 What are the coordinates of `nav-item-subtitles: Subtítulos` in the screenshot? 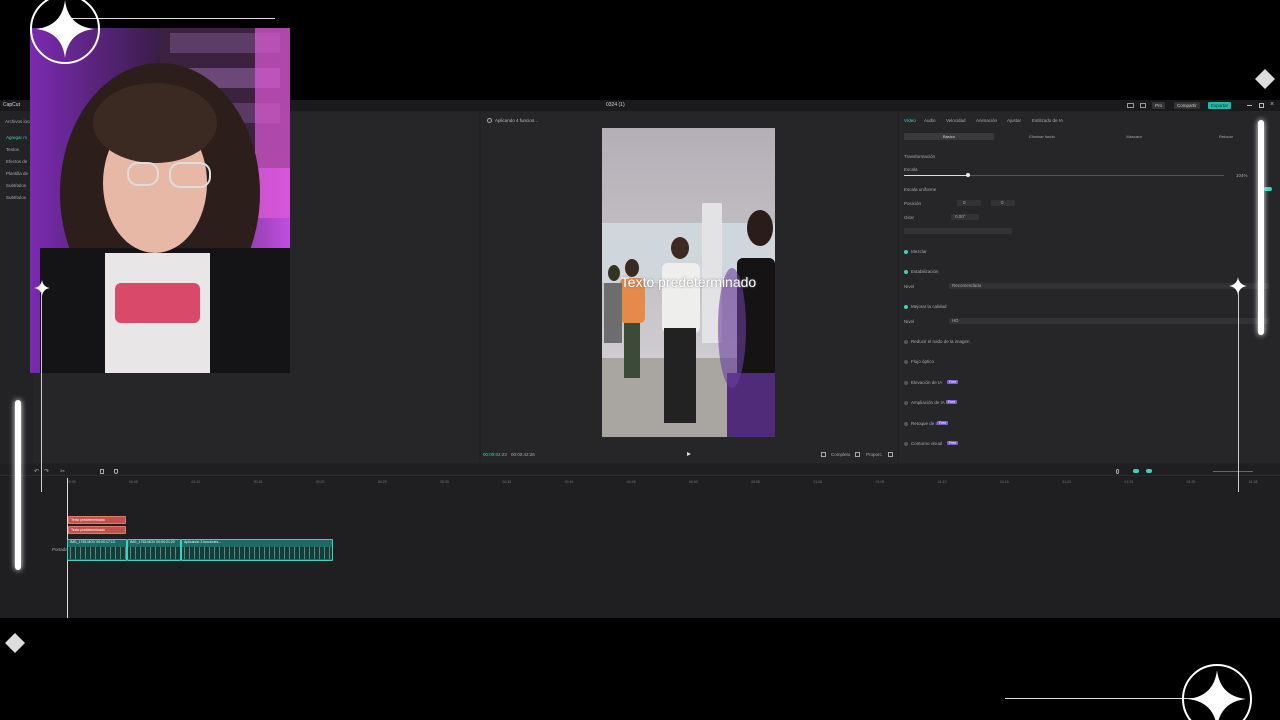 It's located at (16, 185).